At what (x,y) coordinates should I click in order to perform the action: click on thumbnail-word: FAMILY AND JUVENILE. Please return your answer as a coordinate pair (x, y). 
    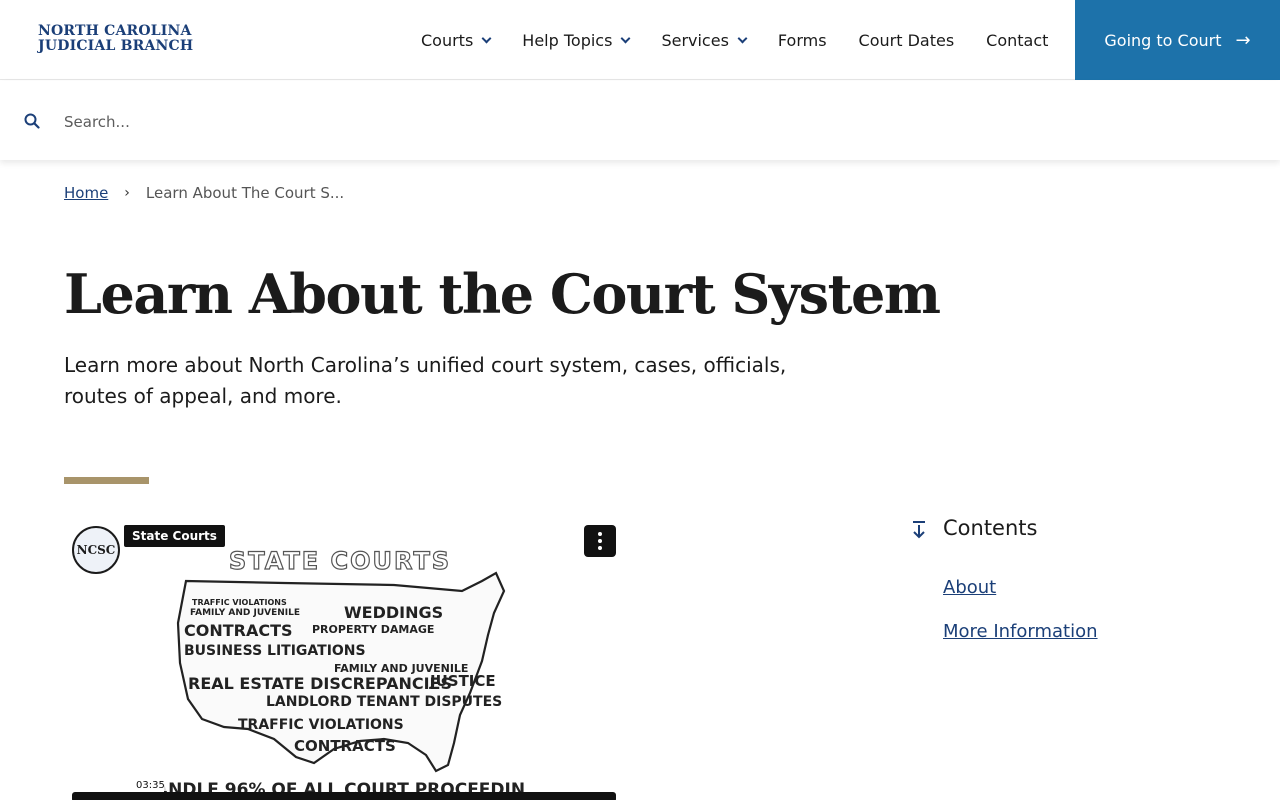
    Looking at the image, I should click on (245, 613).